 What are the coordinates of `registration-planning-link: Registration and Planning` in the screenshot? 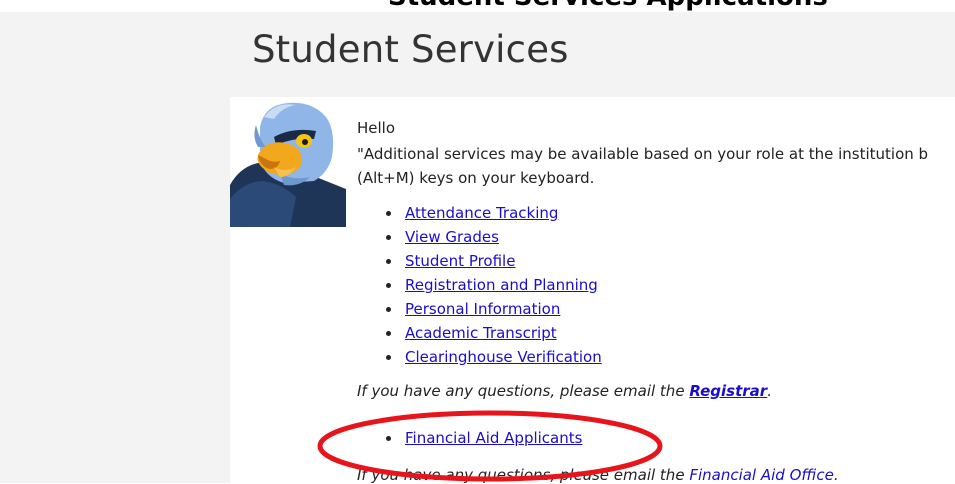 It's located at (501, 285).